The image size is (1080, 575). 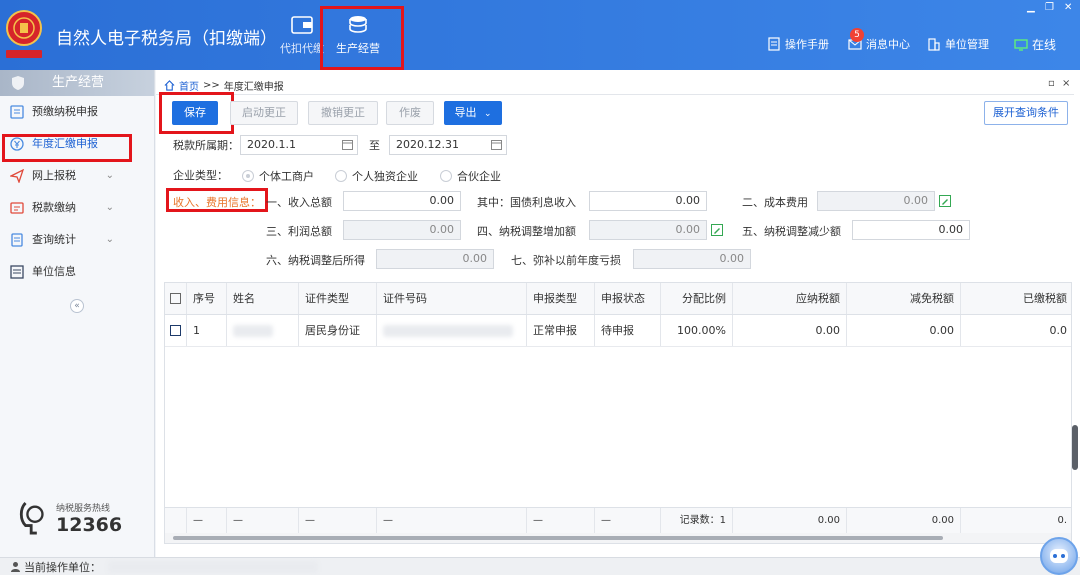 I want to click on breadcrumb-home: 首页, so click(x=189, y=85).